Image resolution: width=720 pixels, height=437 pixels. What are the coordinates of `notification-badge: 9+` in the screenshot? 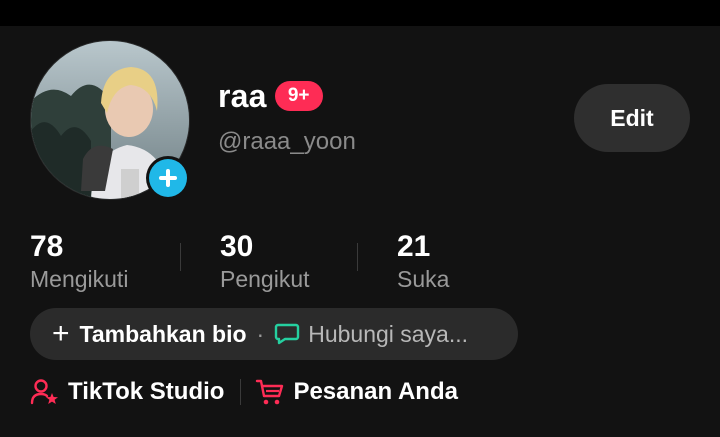 It's located at (298, 96).